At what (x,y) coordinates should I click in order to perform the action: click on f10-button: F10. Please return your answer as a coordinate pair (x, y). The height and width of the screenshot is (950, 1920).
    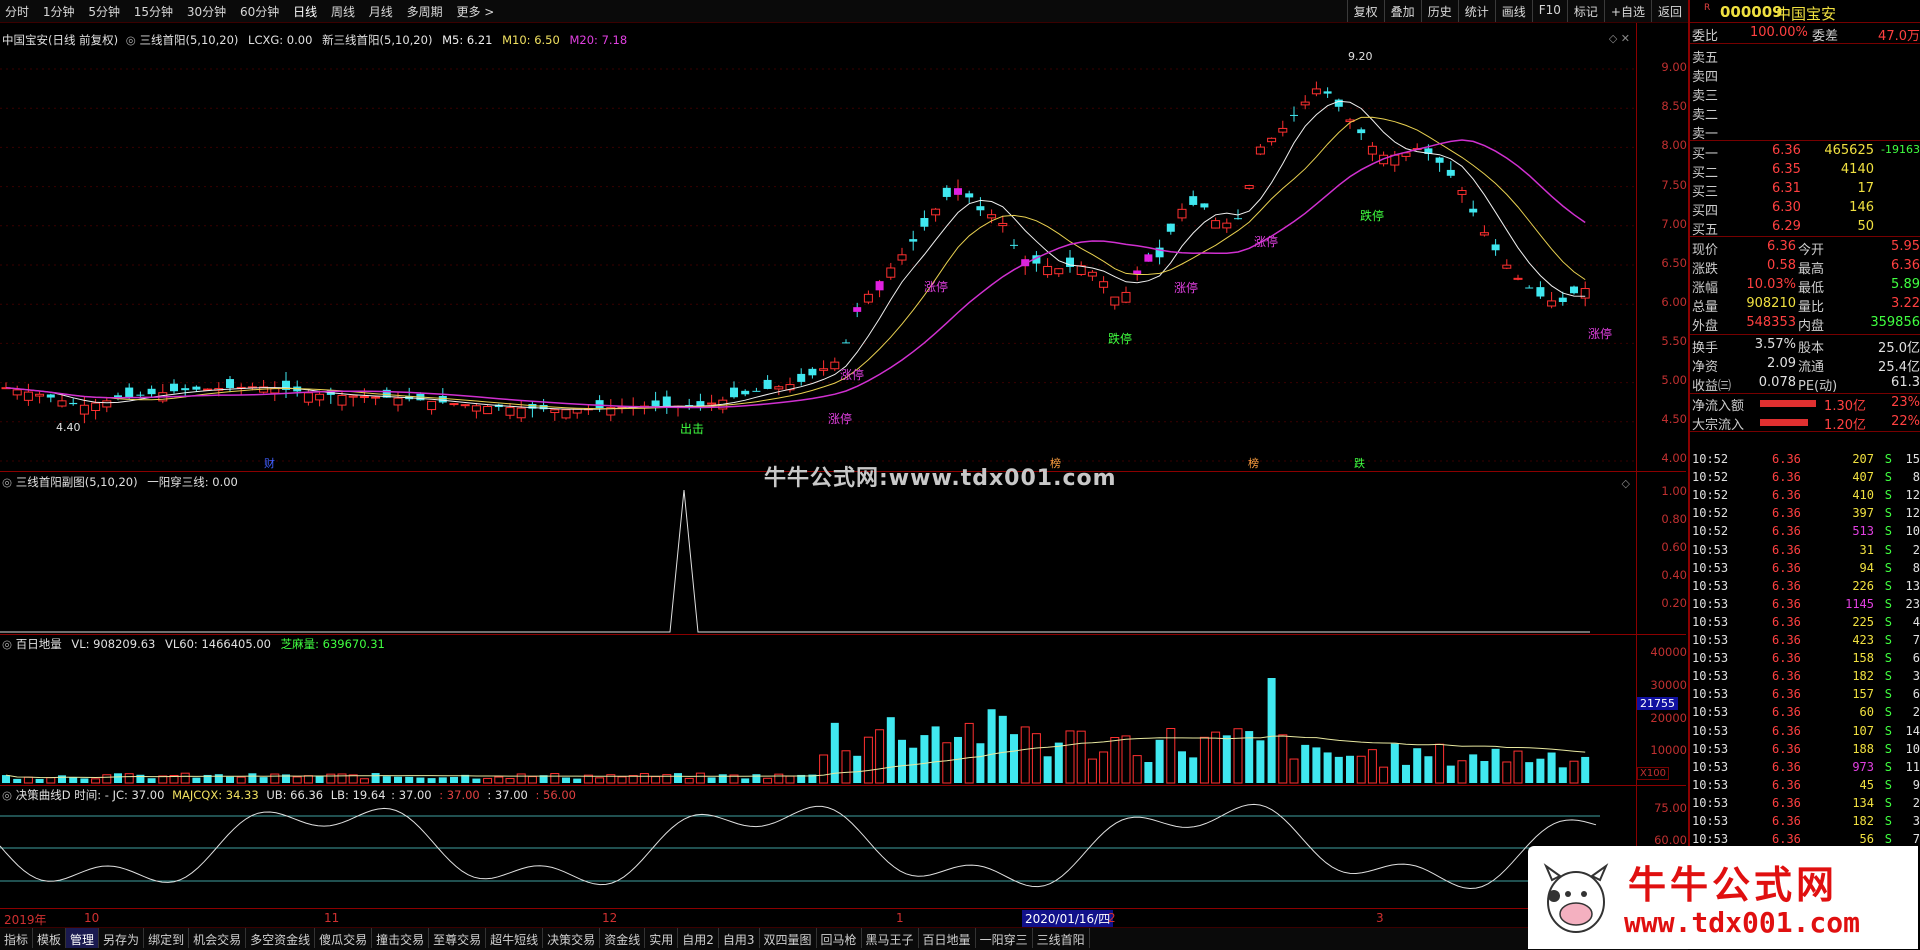
    Looking at the image, I should click on (1549, 11).